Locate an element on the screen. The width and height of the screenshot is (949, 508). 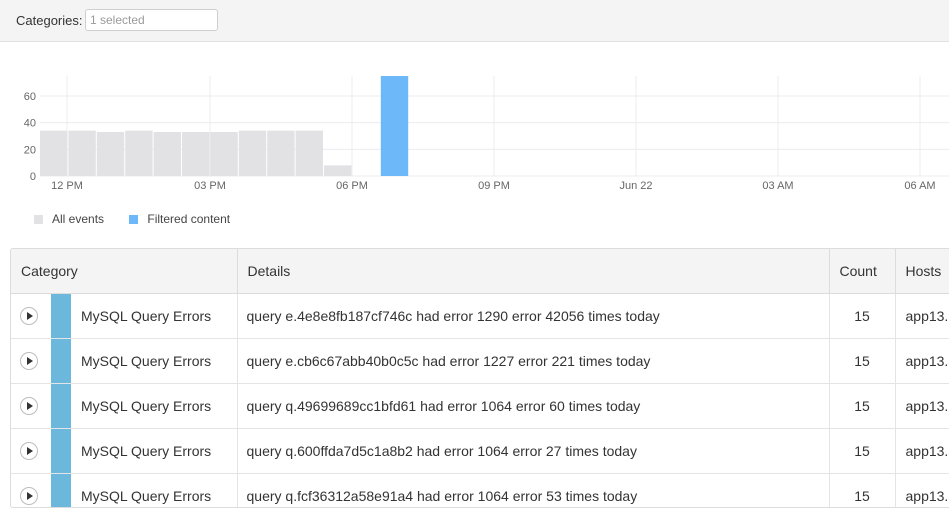
column-header-category: Category is located at coordinates (124, 271).